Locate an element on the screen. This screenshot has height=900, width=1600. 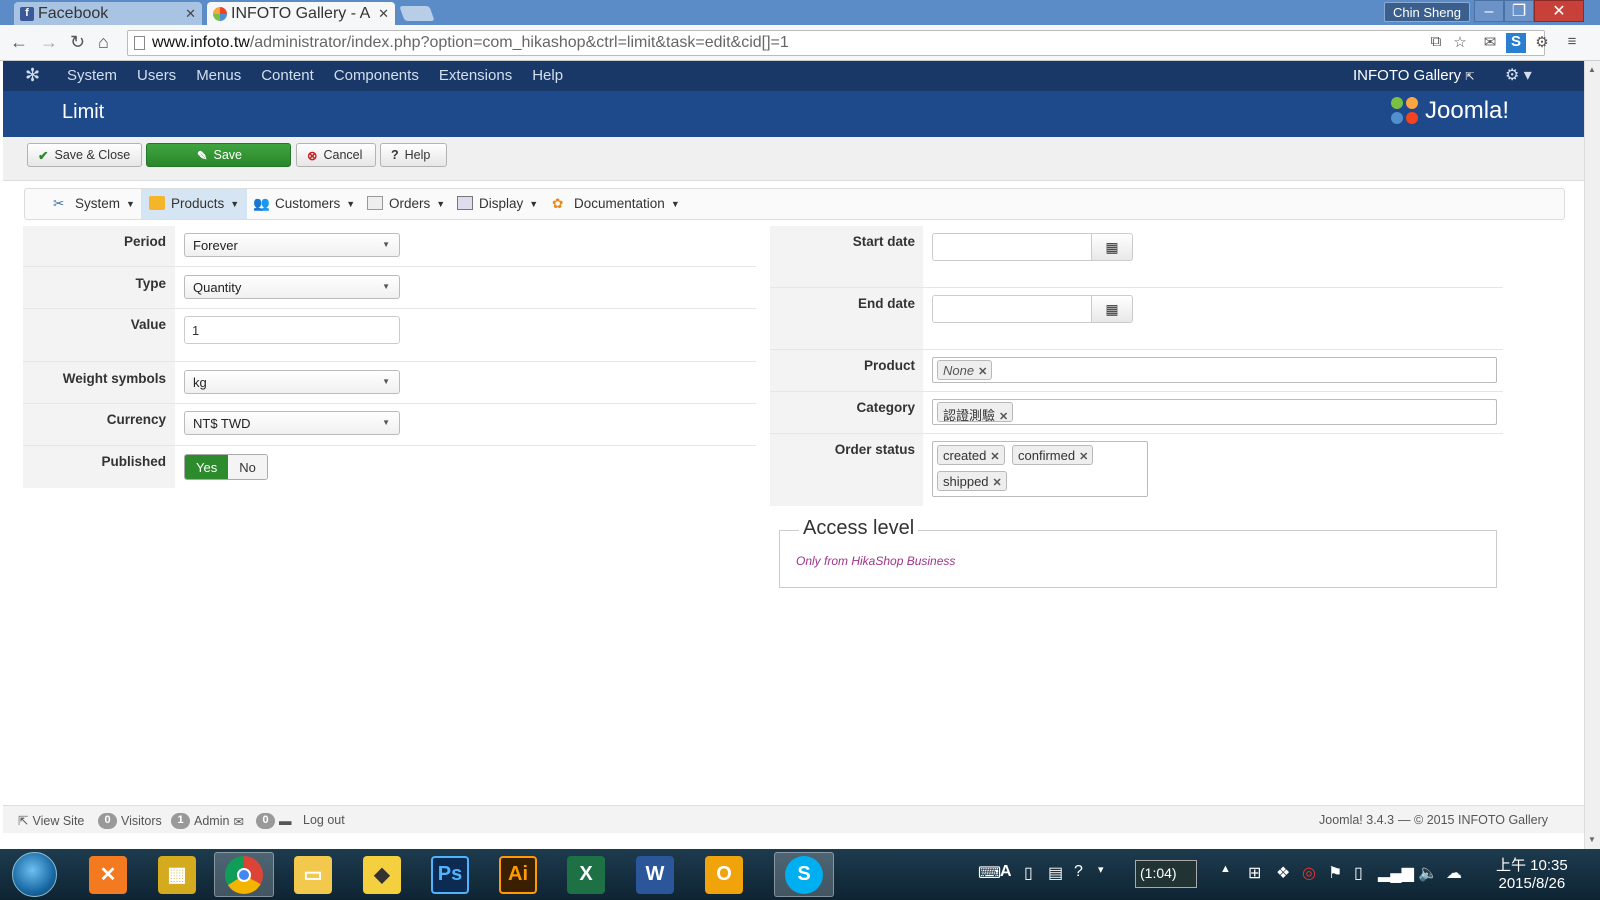
currency-select: NT$ TWD ▼ is located at coordinates (292, 423).